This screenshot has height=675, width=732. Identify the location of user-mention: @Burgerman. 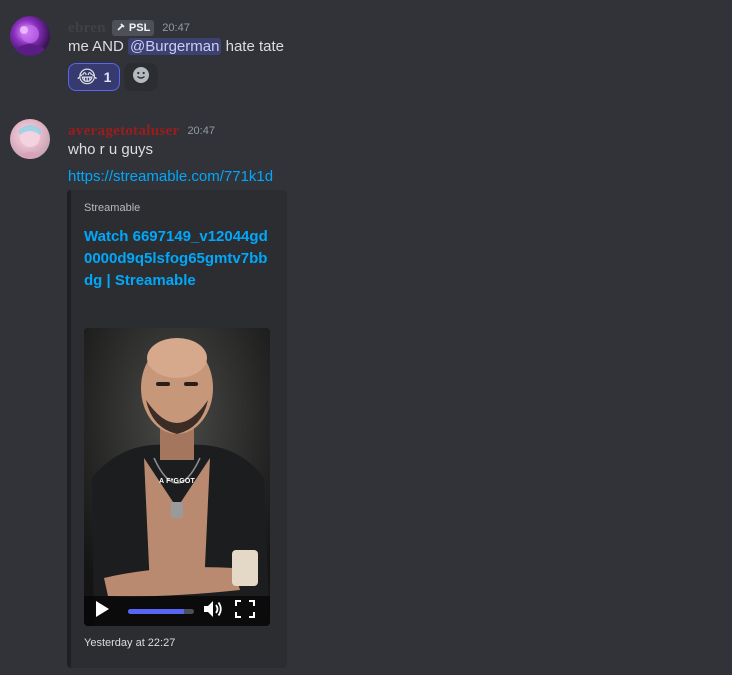
(175, 46).